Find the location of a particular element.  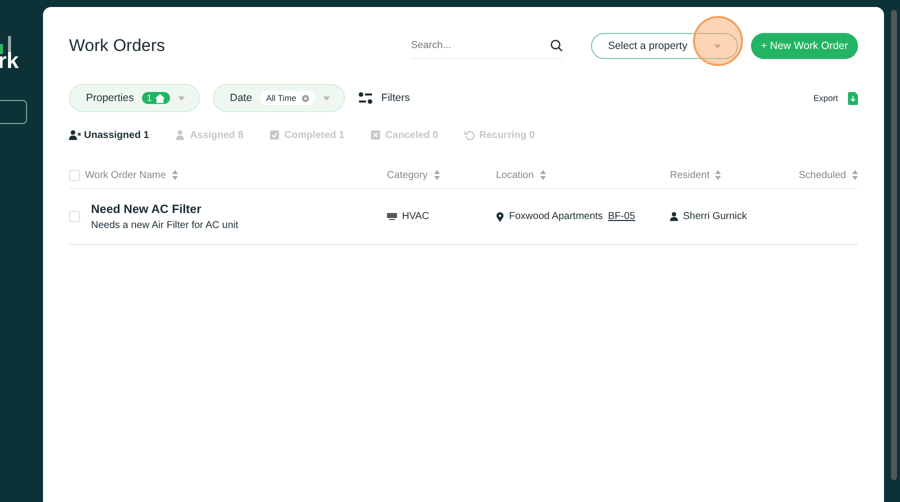

row-checkbox is located at coordinates (74, 216).